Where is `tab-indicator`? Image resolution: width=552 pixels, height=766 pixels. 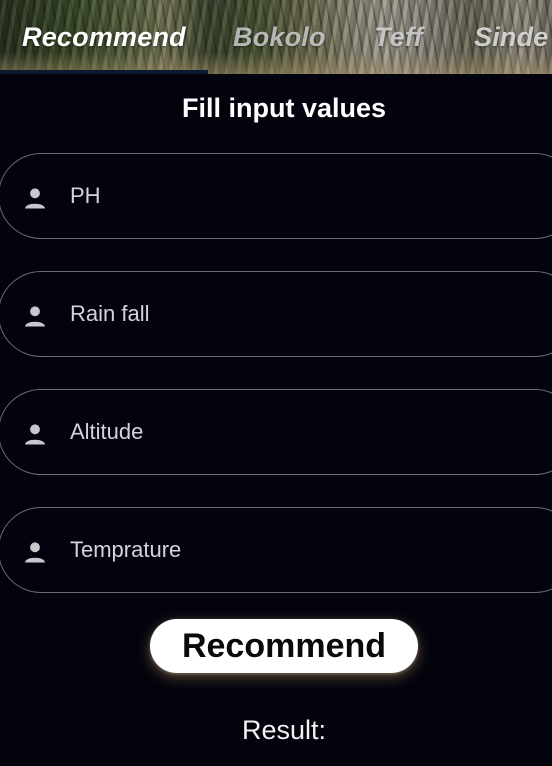 tab-indicator is located at coordinates (104, 72).